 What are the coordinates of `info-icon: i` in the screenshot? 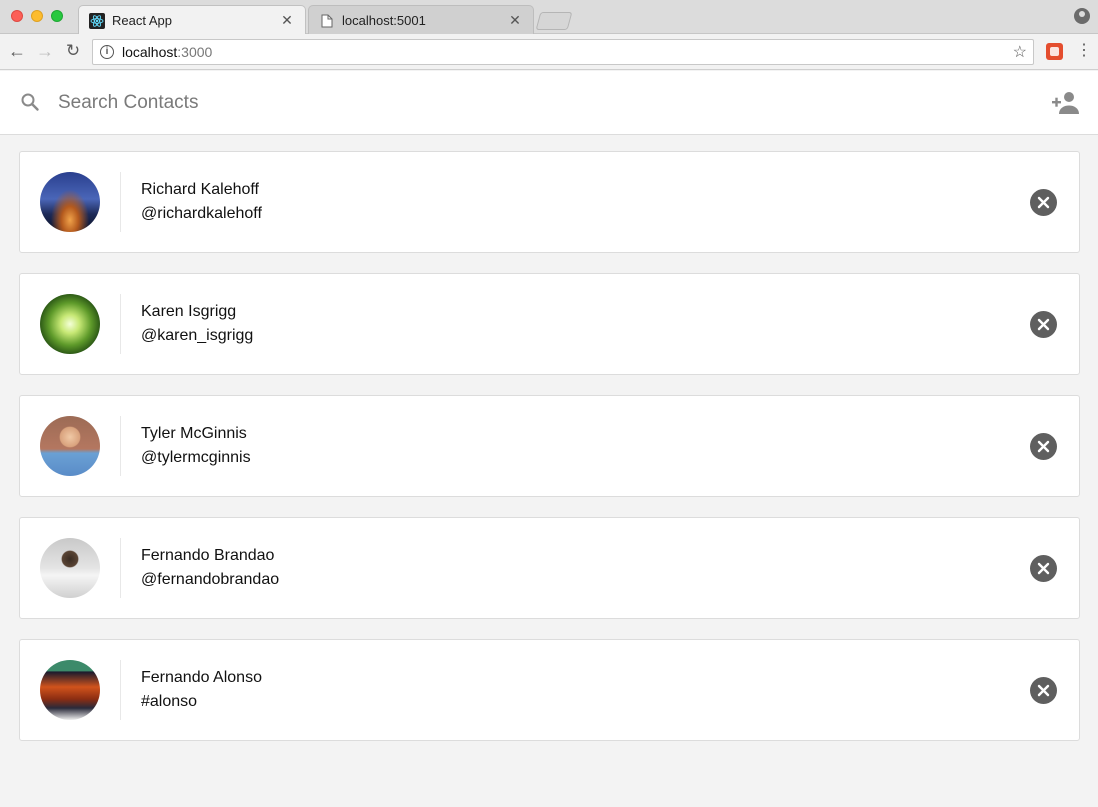 It's located at (107, 52).